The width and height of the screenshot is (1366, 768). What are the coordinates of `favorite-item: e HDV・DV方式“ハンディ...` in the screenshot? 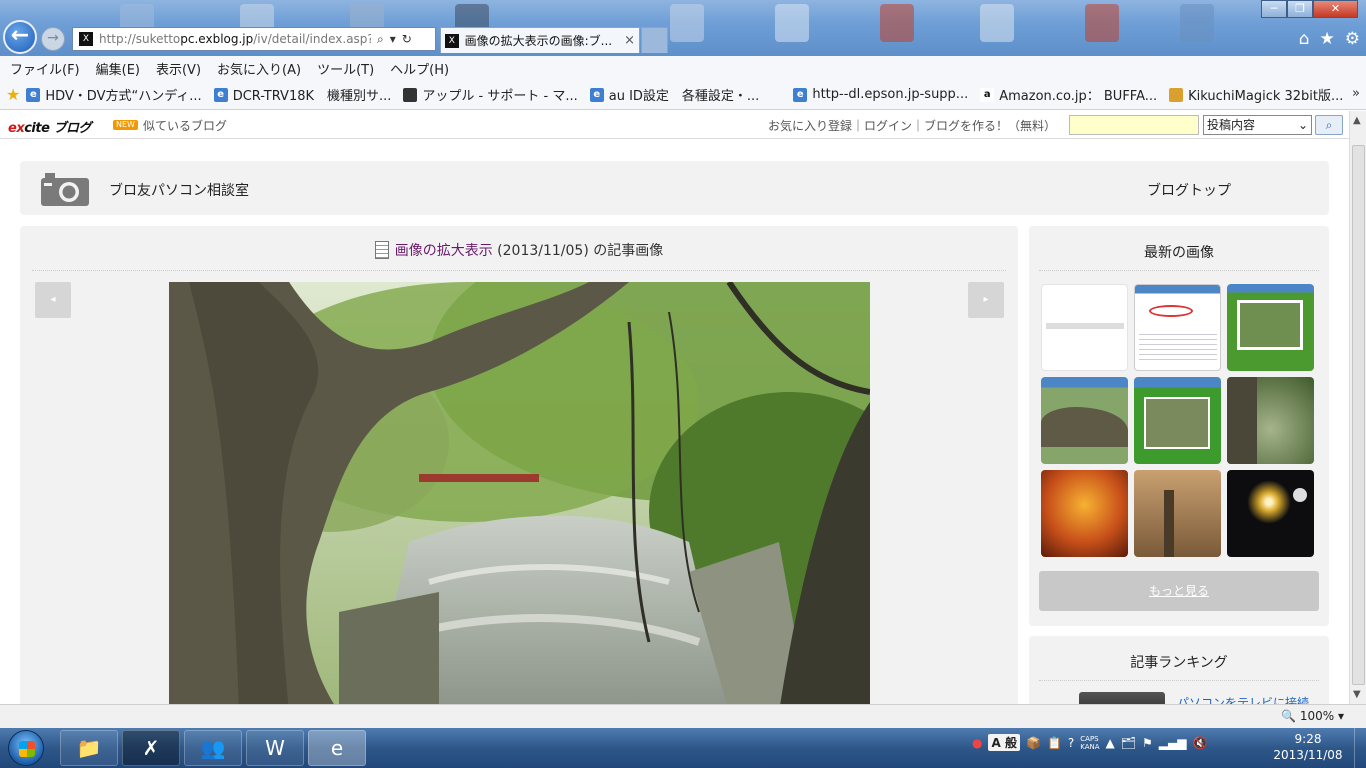 It's located at (114, 94).